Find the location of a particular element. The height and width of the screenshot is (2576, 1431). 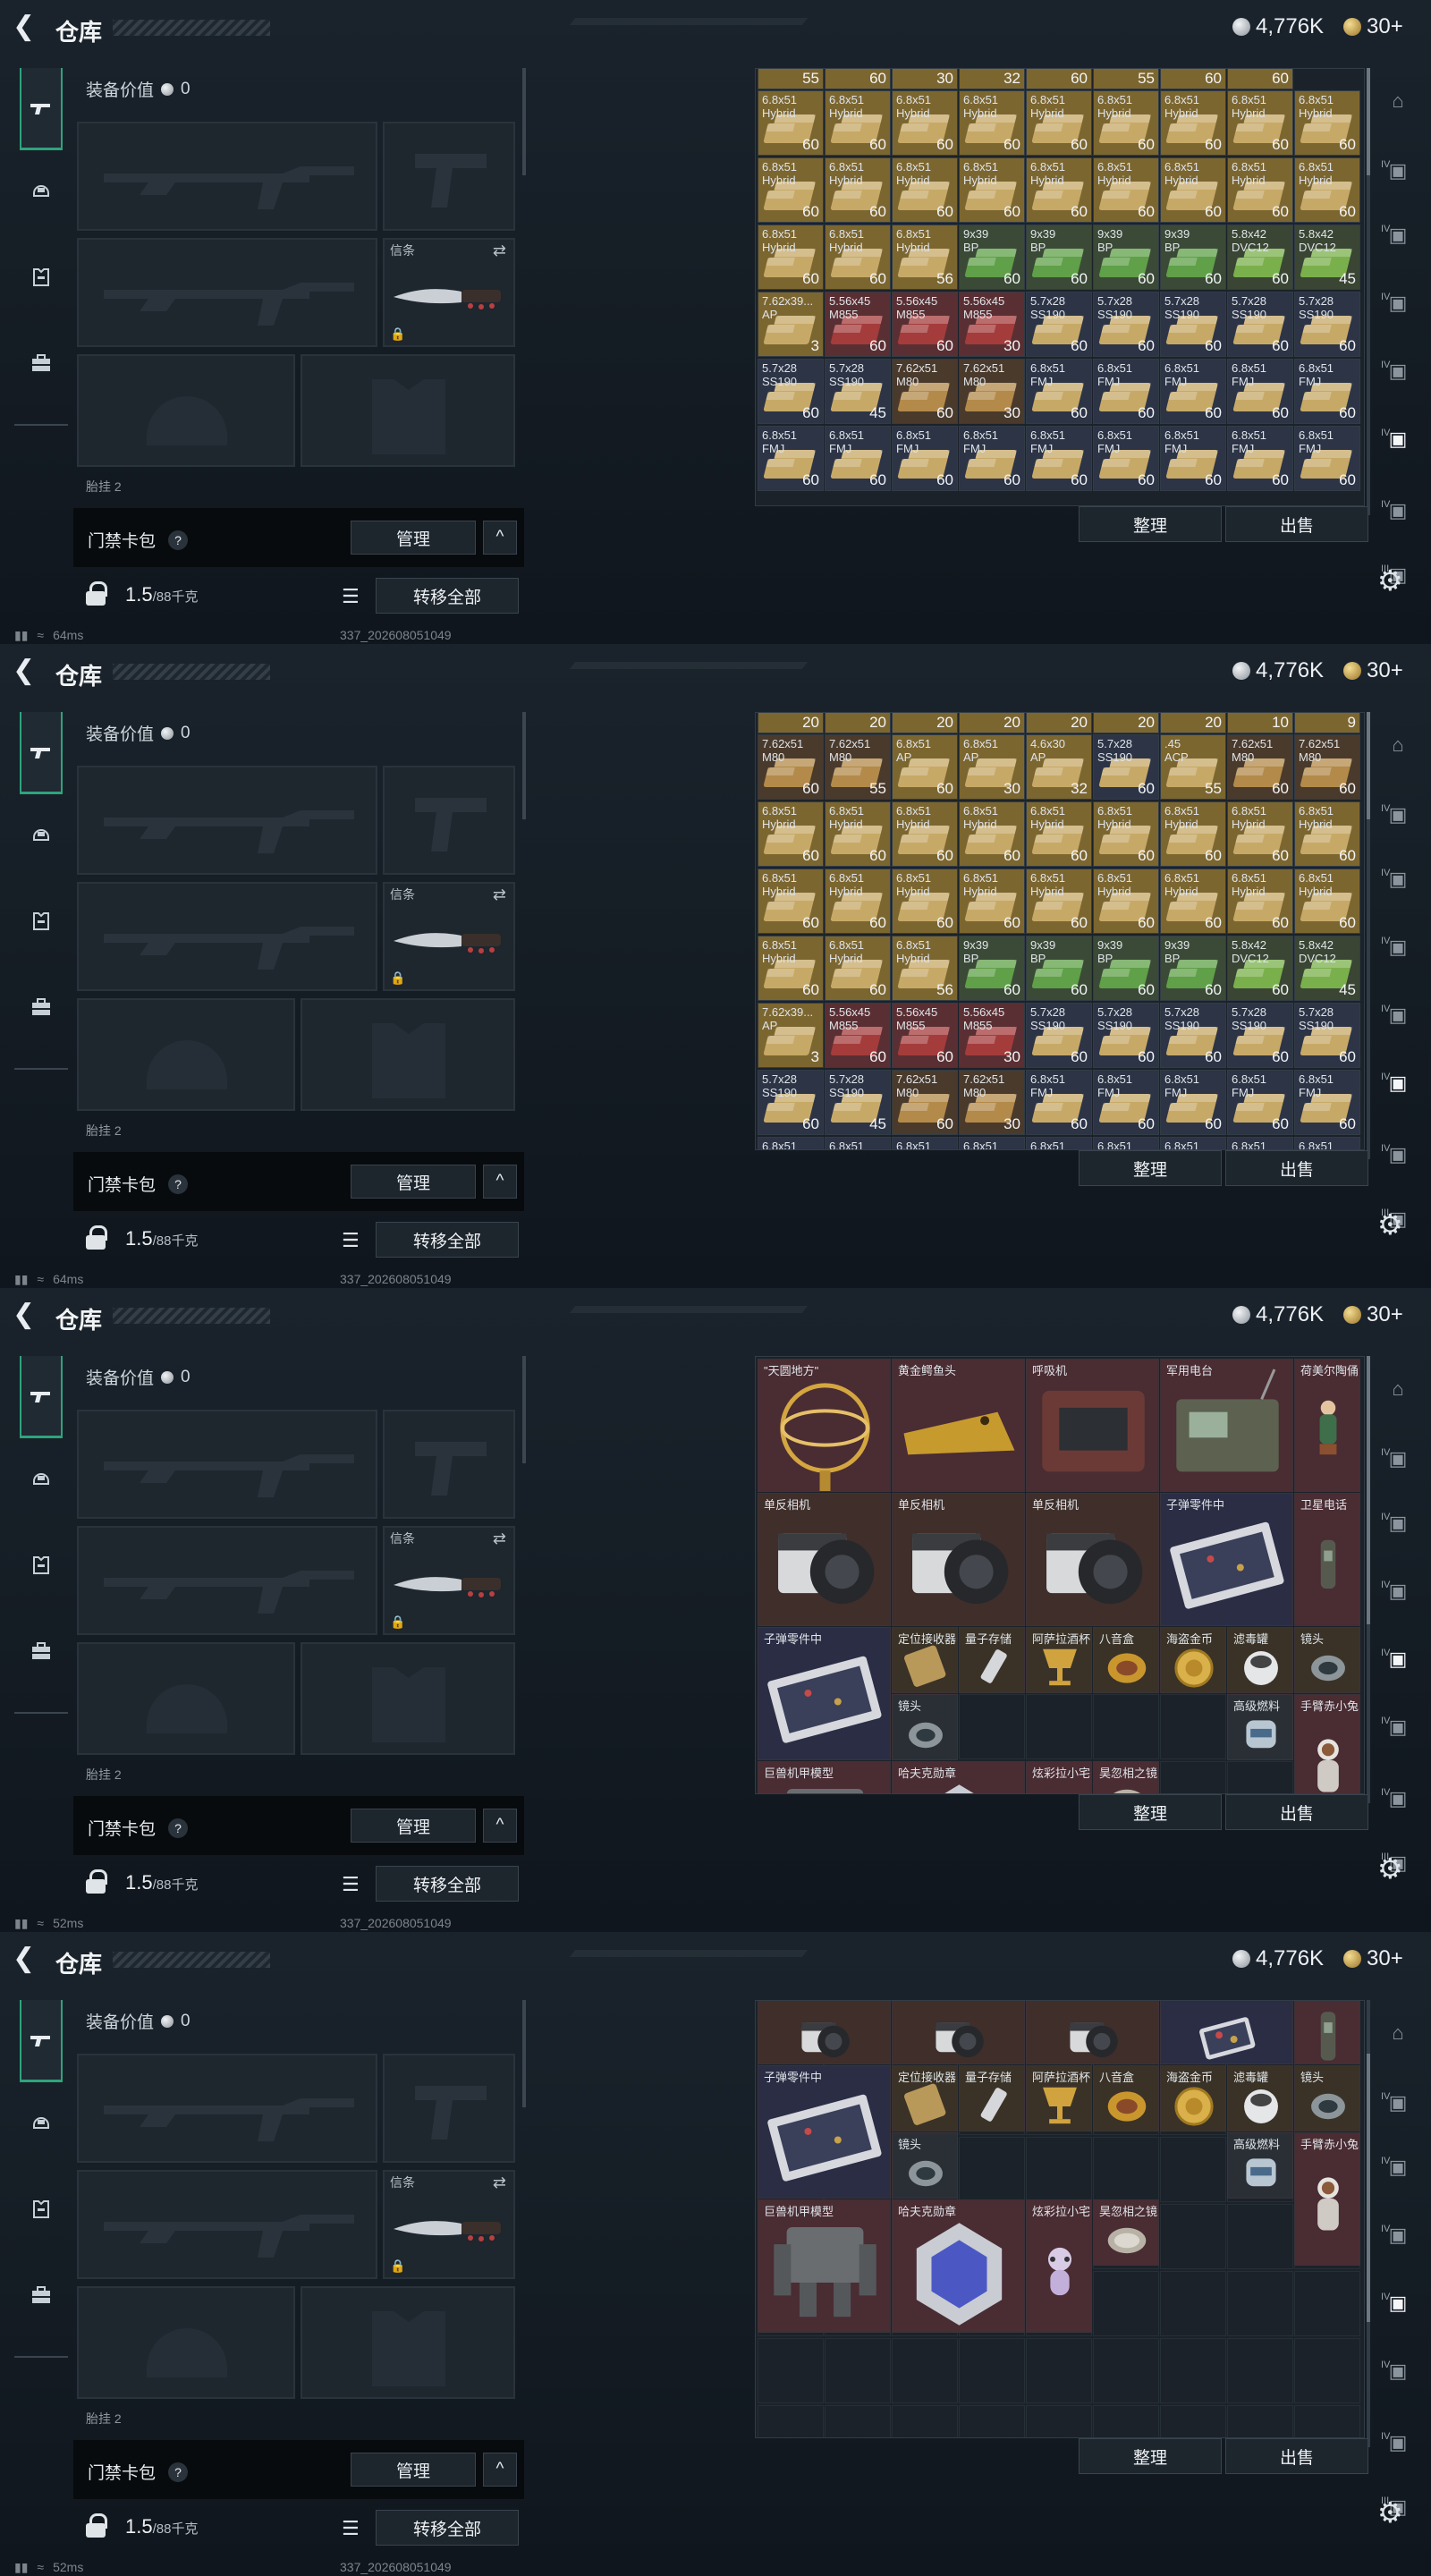

loot-item: 哈夫克勋章 is located at coordinates (959, 2266).